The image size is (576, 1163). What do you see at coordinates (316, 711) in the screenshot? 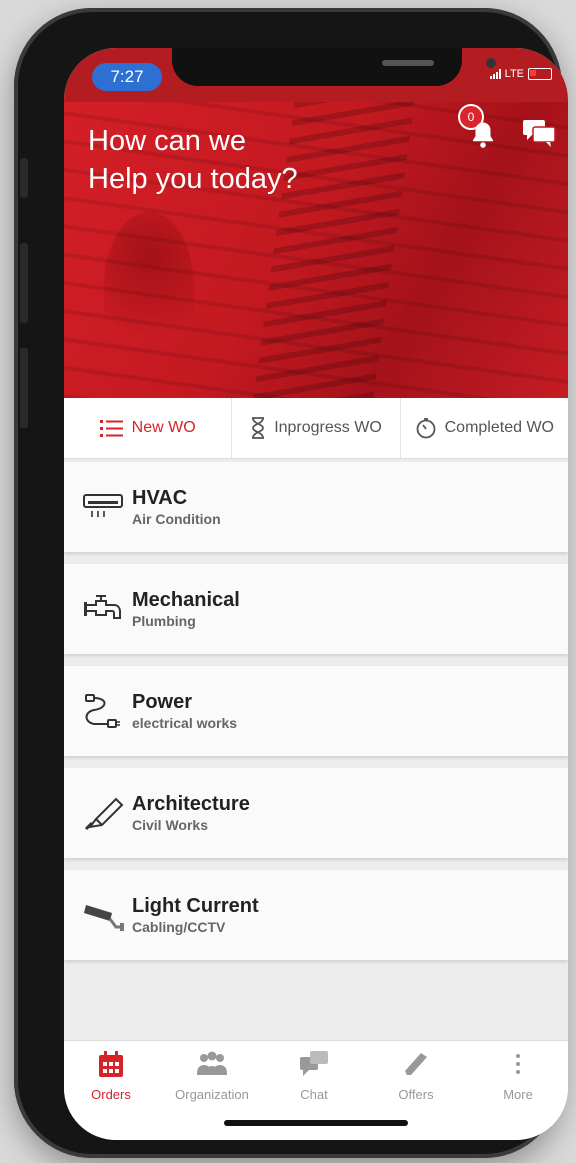
I see `list-item-power: Power electrical works` at bounding box center [316, 711].